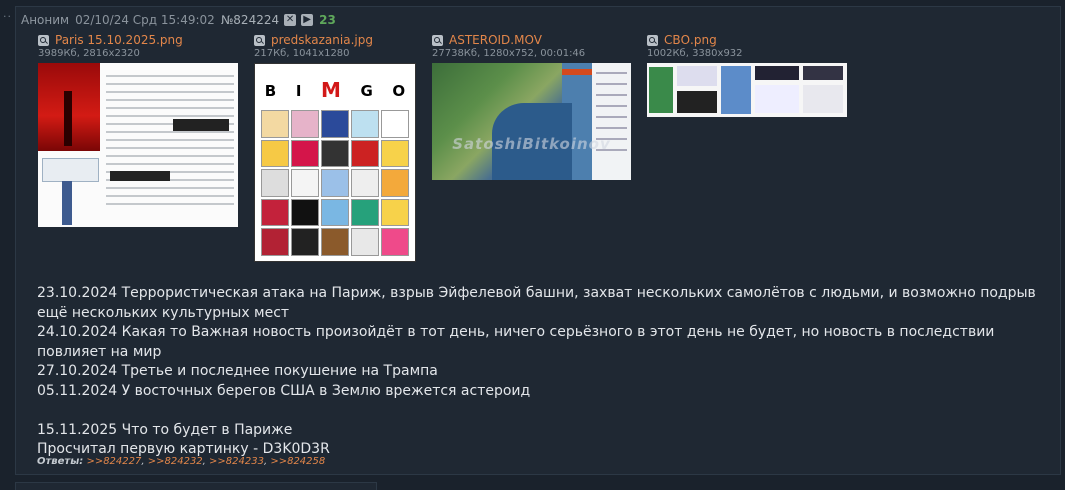 This screenshot has width=1065, height=490. What do you see at coordinates (690, 40) in the screenshot?
I see `file-name: СВО.png` at bounding box center [690, 40].